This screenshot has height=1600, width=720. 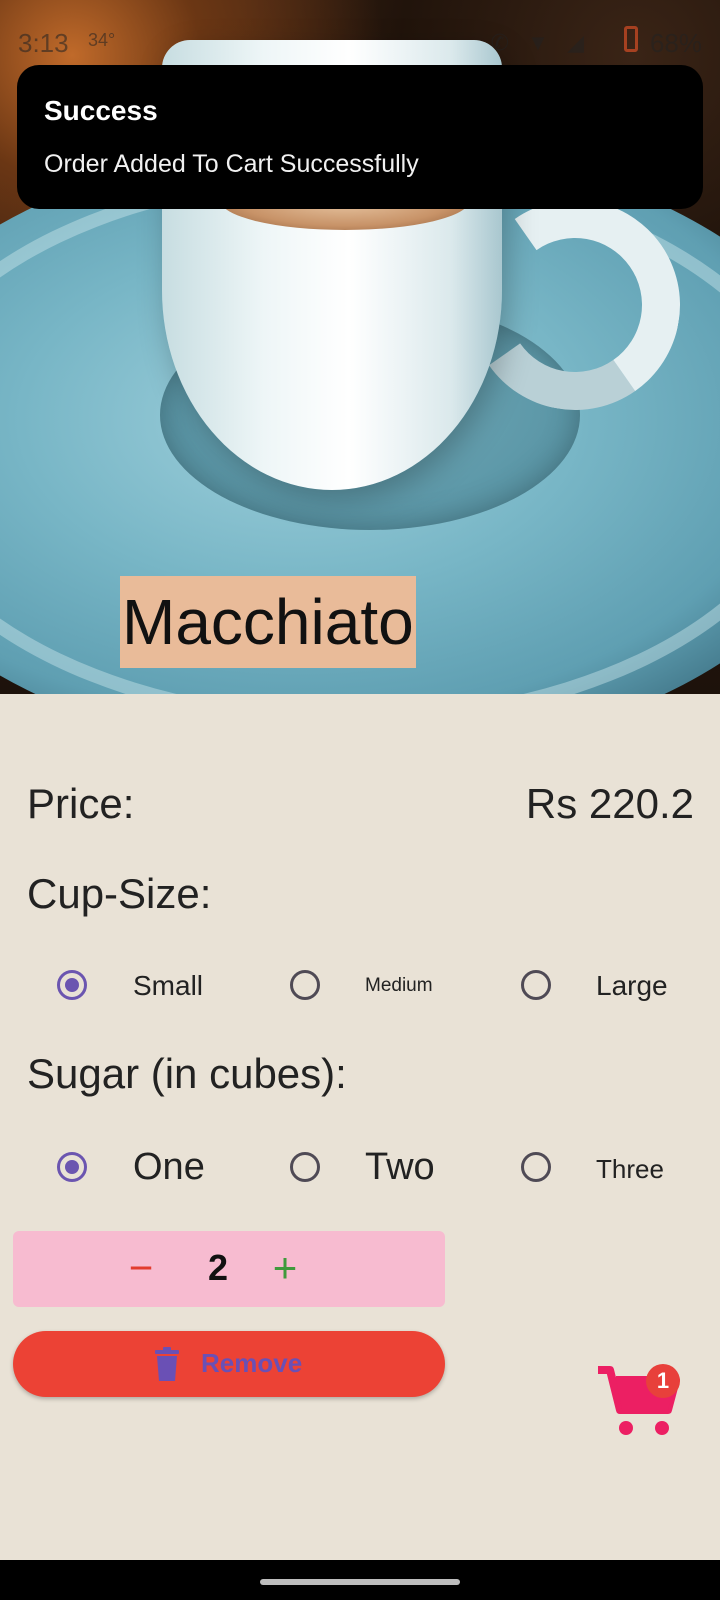 I want to click on price-label: Price:, so click(x=81, y=803).